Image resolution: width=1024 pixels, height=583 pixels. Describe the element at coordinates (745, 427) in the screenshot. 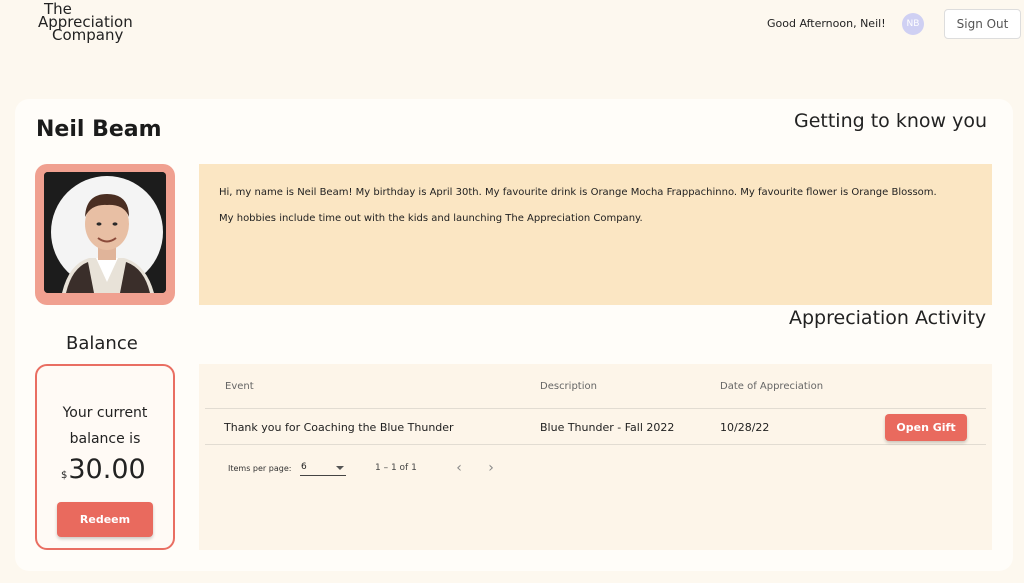

I see `row-date: 10/28/22` at that location.